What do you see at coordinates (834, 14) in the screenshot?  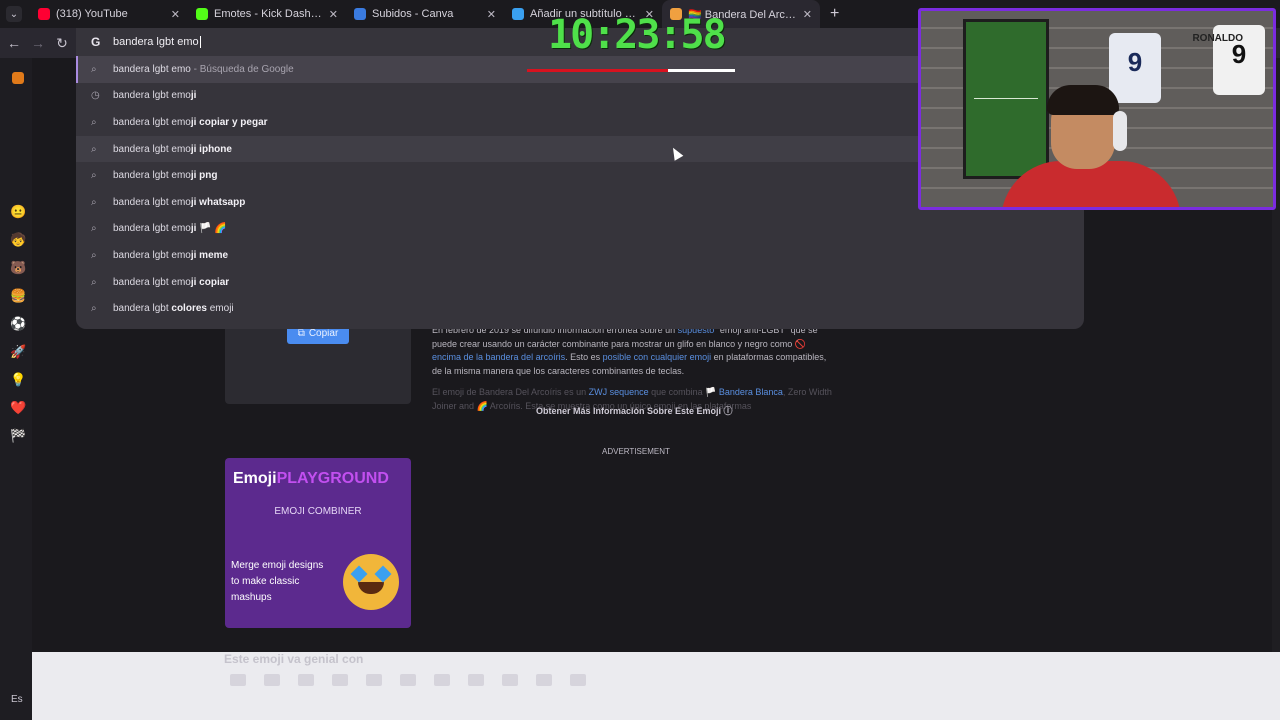 I see `new-tab-button: +` at bounding box center [834, 14].